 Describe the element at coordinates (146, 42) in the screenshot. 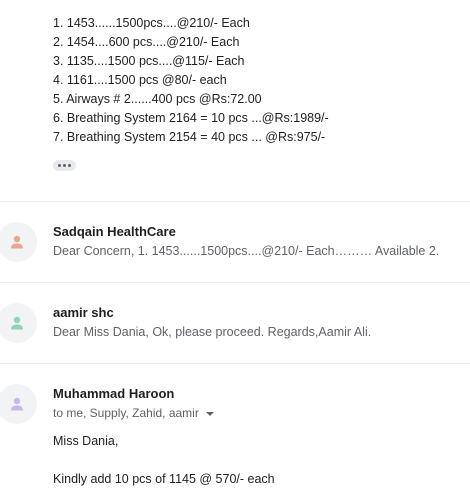

I see `order-line: 2. 1454....600 pcs....@210/- Each` at that location.